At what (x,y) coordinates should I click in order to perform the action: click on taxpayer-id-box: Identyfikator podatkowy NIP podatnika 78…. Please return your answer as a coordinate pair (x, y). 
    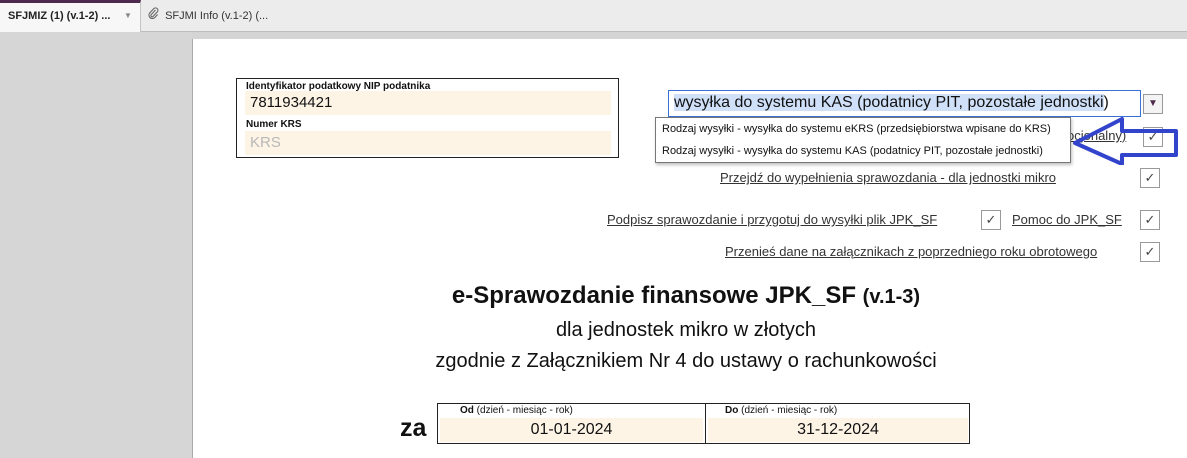
    Looking at the image, I should click on (427, 118).